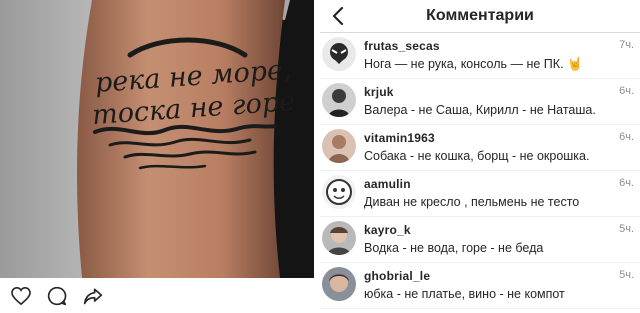 Image resolution: width=640 pixels, height=313 pixels. I want to click on comment-username: ghobrial_le, so click(397, 276).